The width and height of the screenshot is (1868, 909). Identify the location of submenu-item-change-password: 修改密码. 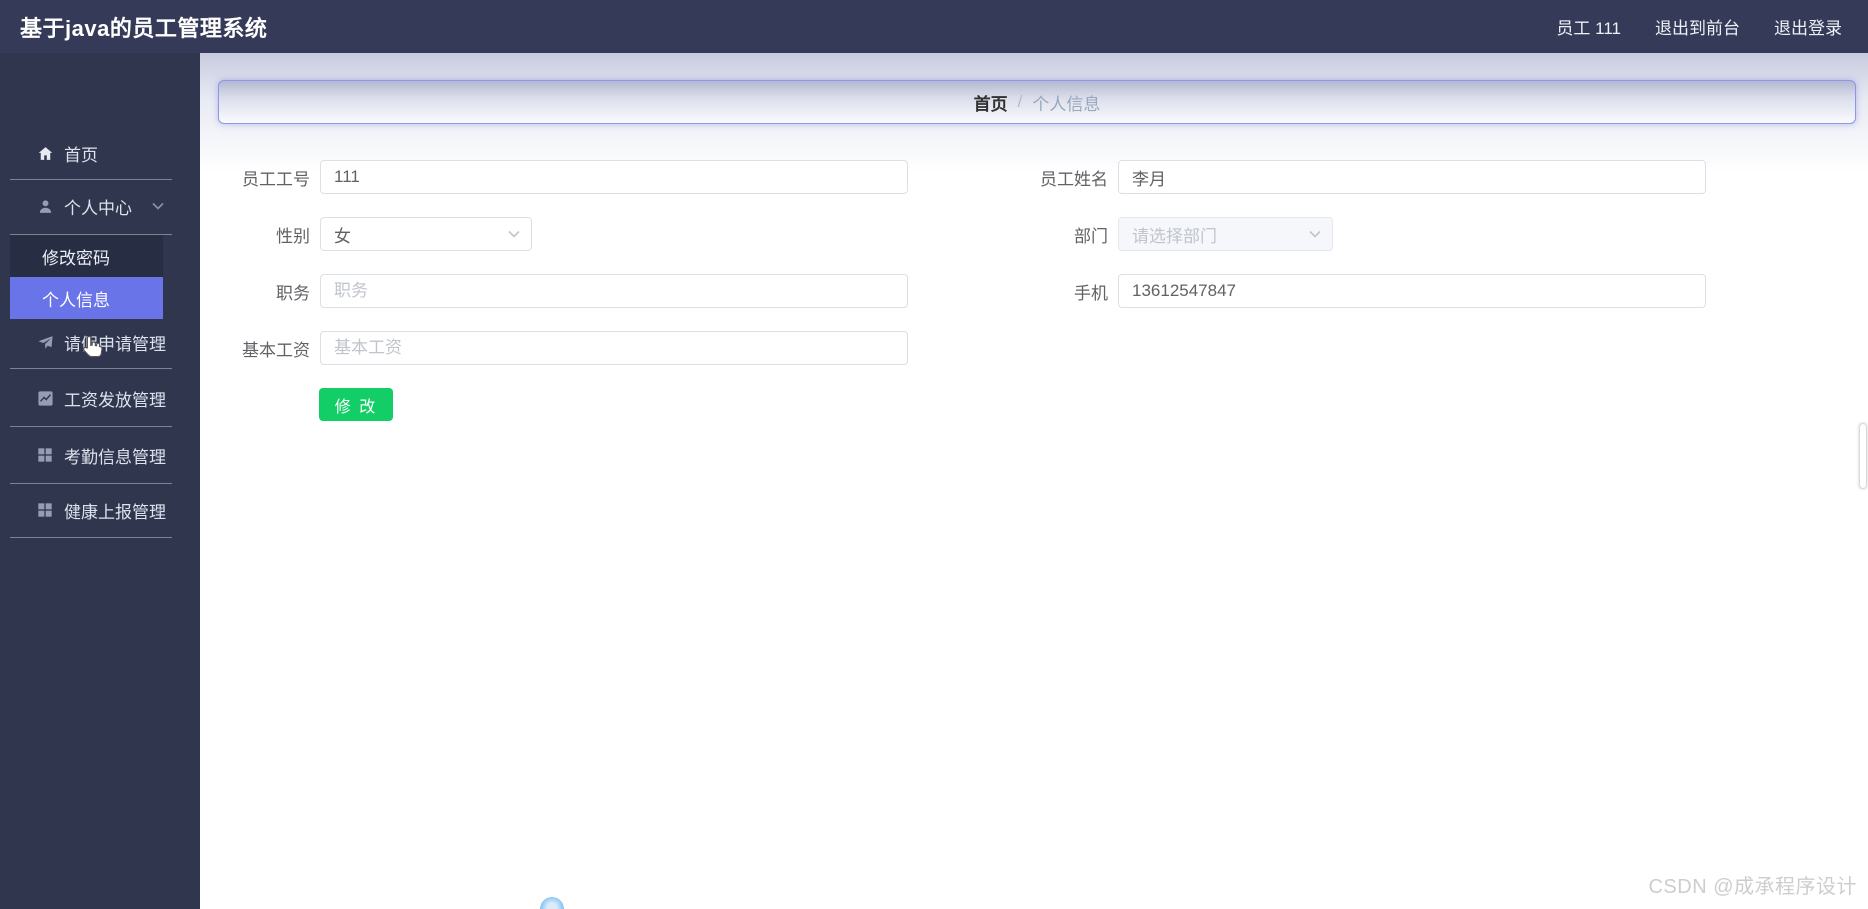
(86, 256).